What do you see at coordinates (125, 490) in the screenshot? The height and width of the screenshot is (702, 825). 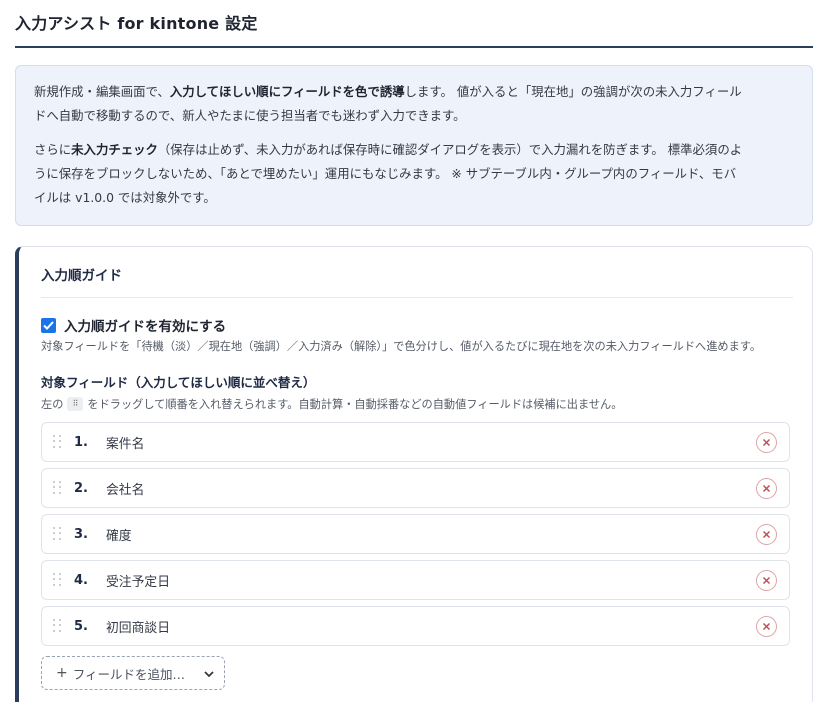 I see `field-name: 会社名` at bounding box center [125, 490].